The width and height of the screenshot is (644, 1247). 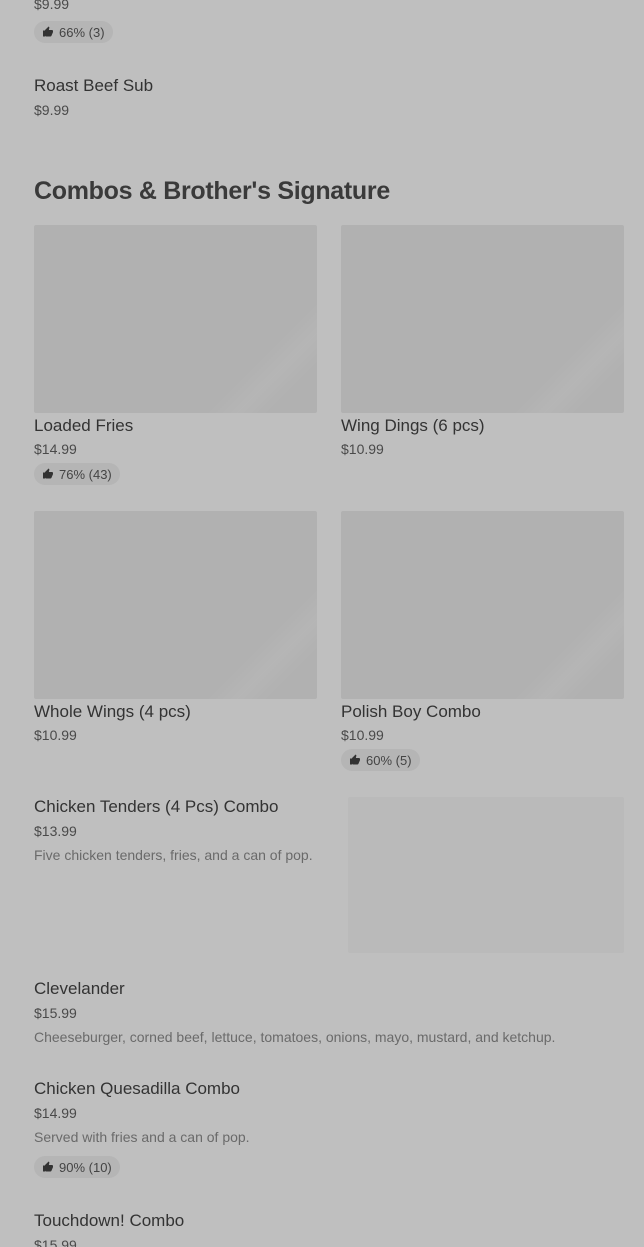 I want to click on menu-card-polish-boy: Polish Boy Combo $10.99 60% (5), so click(x=482, y=643).